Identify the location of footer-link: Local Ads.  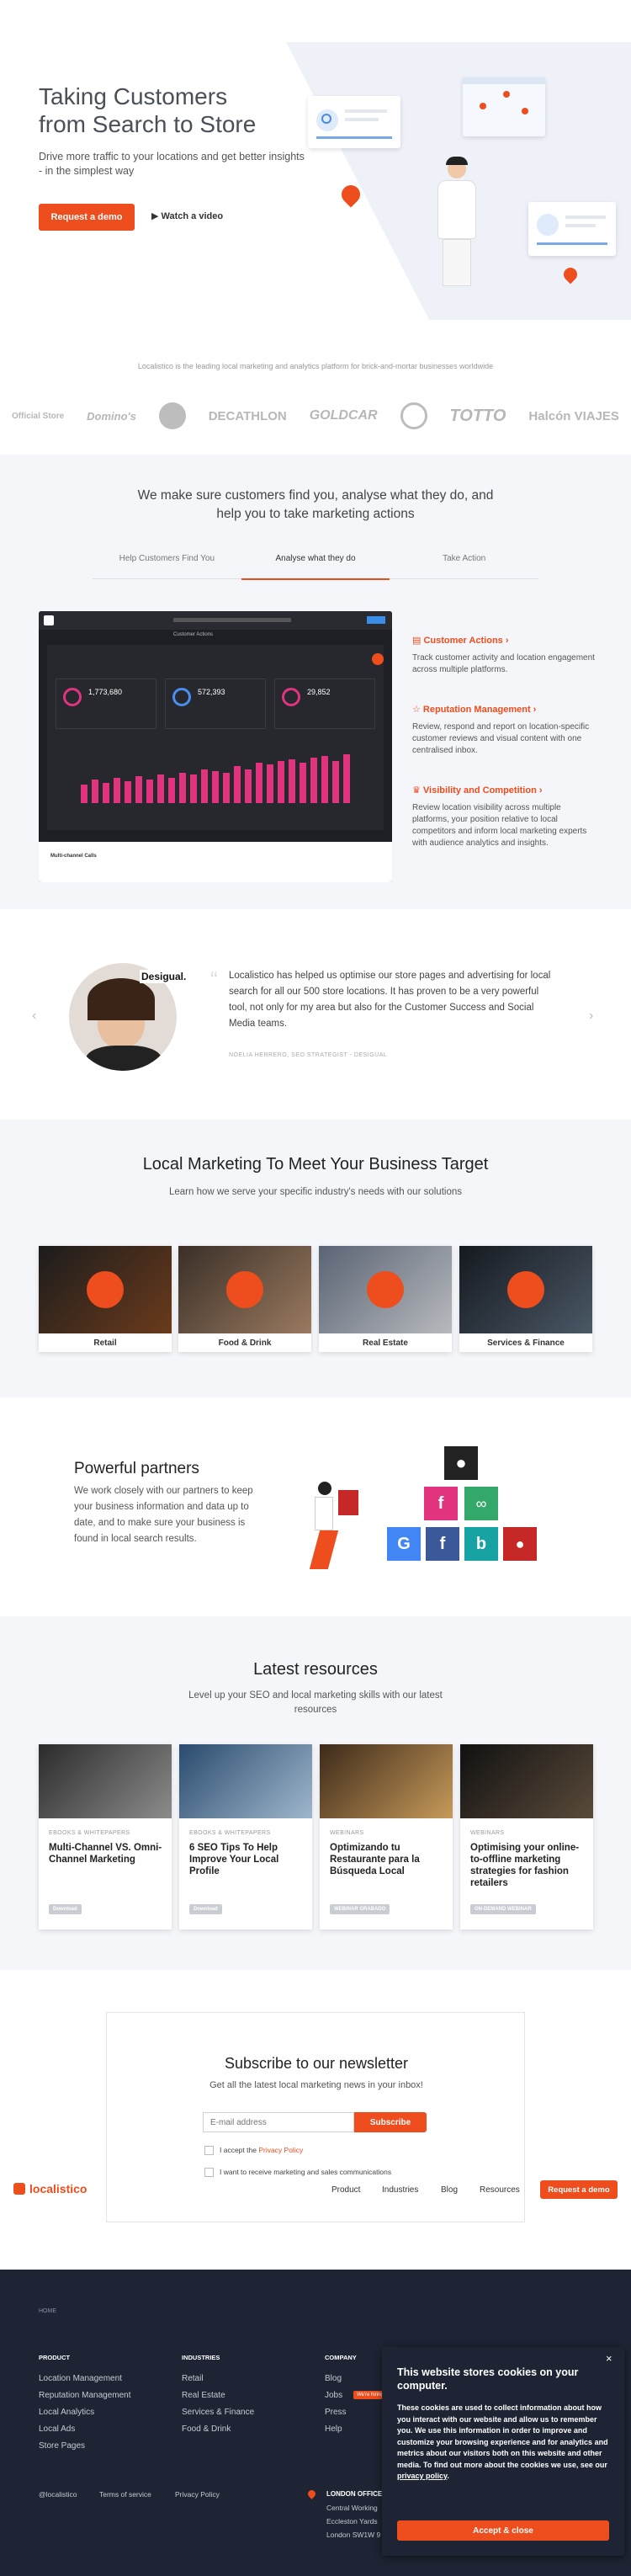
(57, 2429).